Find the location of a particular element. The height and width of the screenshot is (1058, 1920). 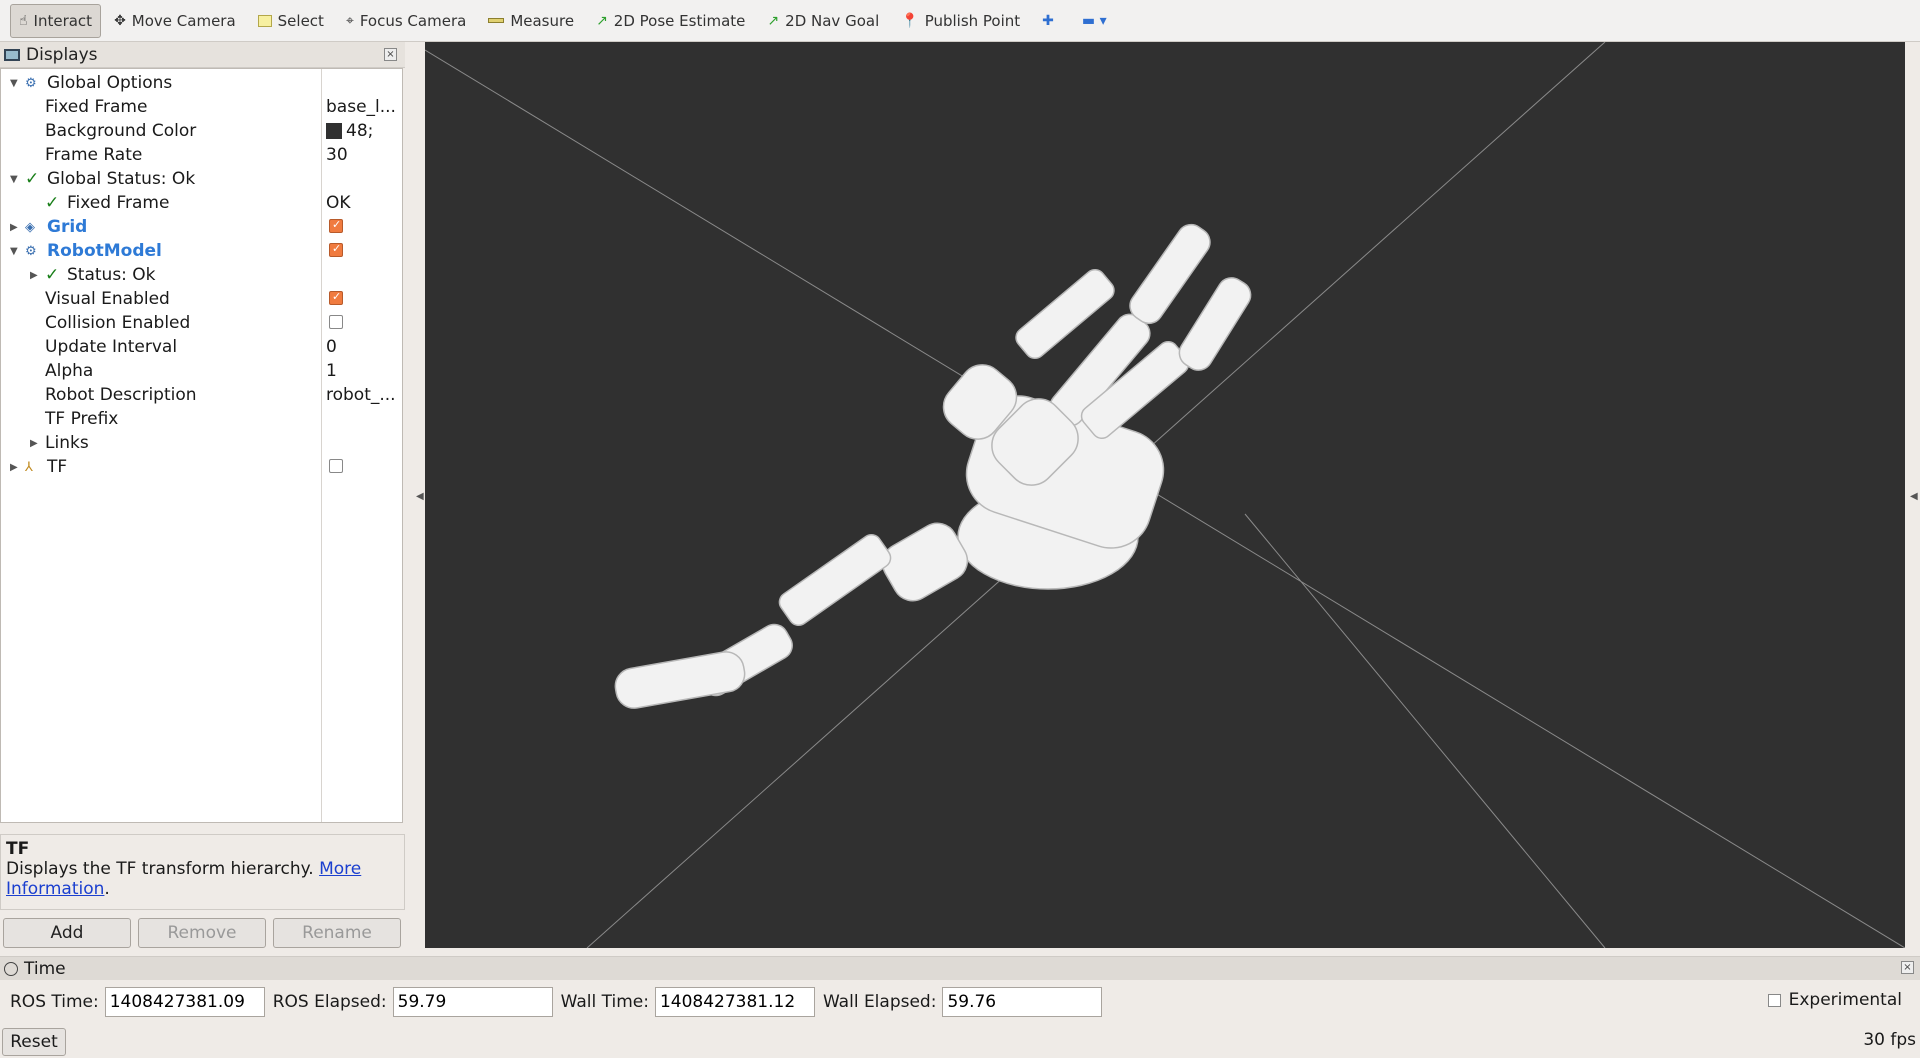

description-title: TF is located at coordinates (18, 849).